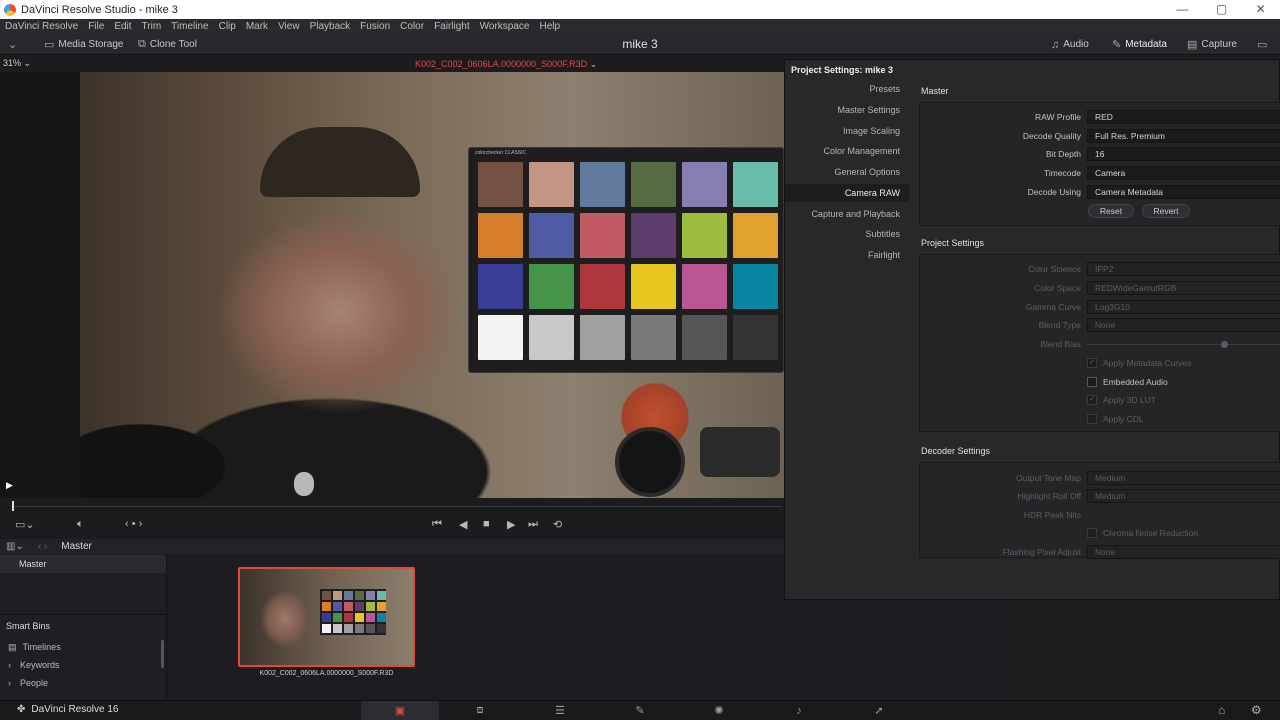 This screenshot has height=720, width=1280. What do you see at coordinates (847, 234) in the screenshot?
I see `nav-subtitles: Subtitles` at bounding box center [847, 234].